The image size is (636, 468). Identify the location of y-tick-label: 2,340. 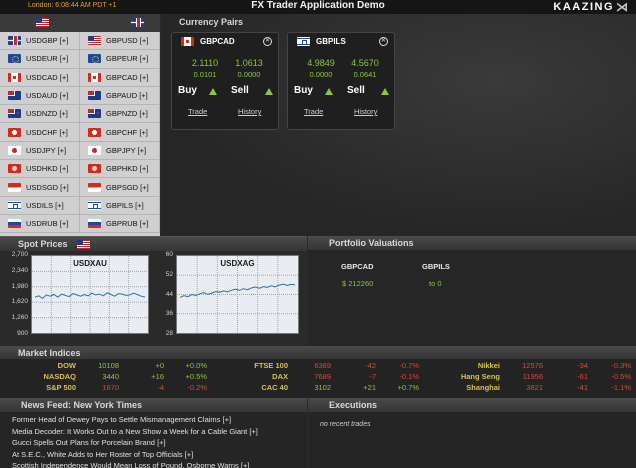
(19, 270).